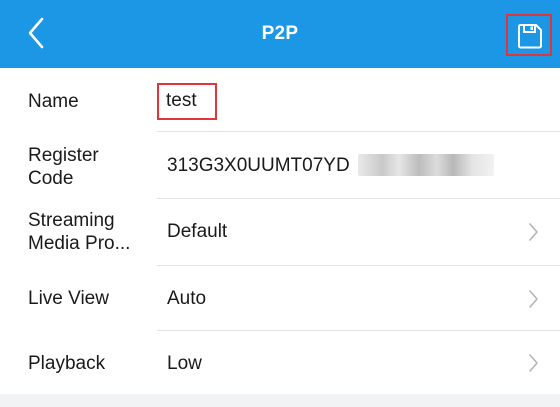 The width and height of the screenshot is (560, 407). I want to click on streaming-media-value: Default, so click(197, 231).